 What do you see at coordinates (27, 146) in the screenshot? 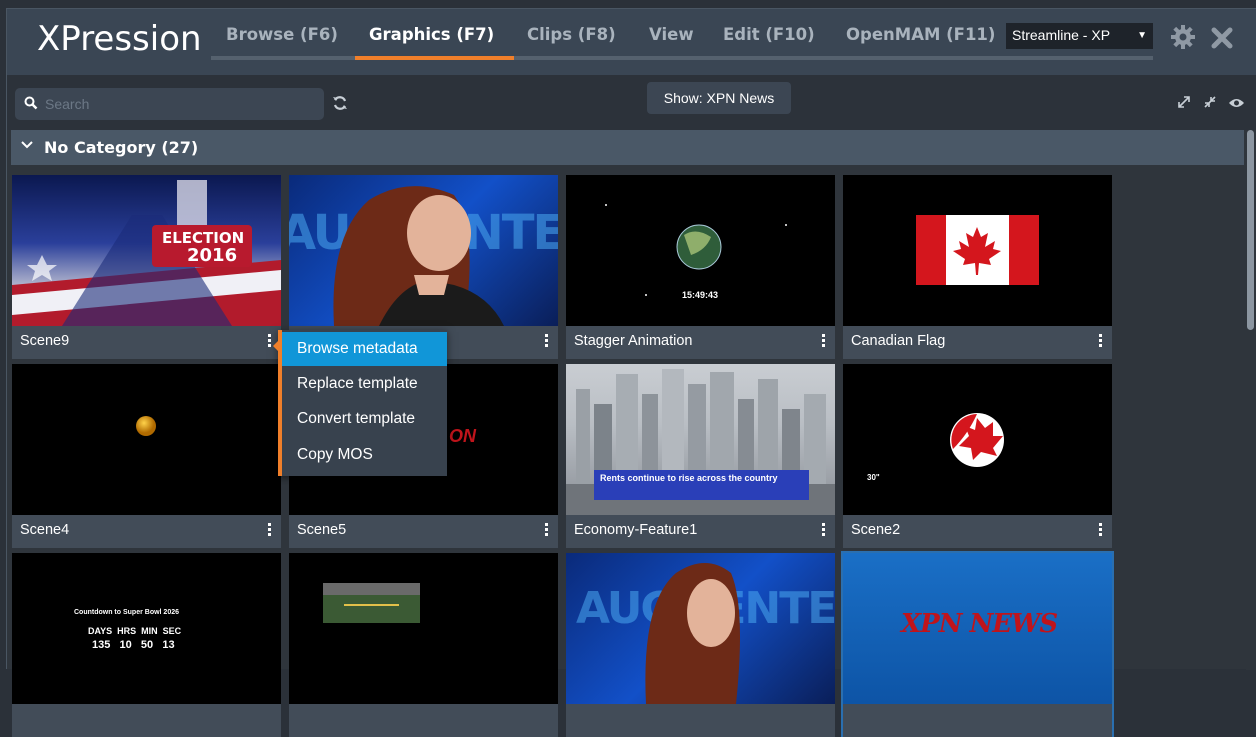
I see `chevron-down-icon` at bounding box center [27, 146].